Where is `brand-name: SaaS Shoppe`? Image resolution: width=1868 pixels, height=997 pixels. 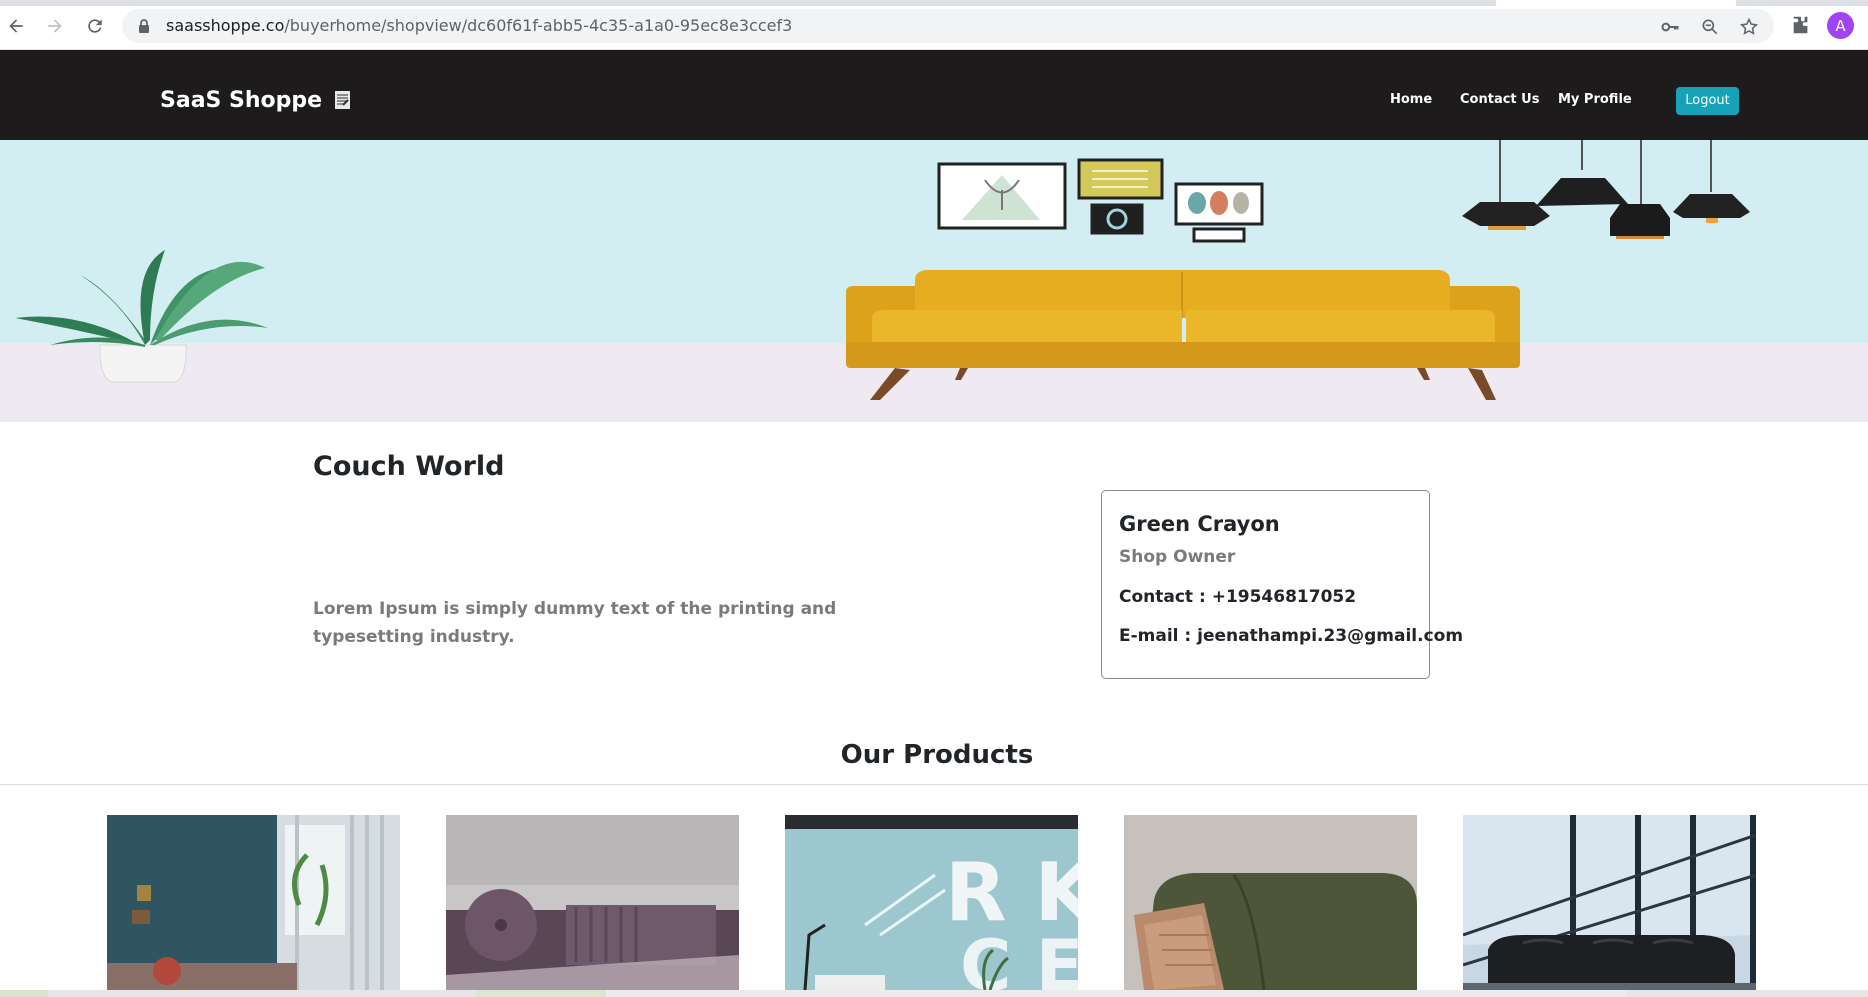
brand-name: SaaS Shoppe is located at coordinates (241, 100).